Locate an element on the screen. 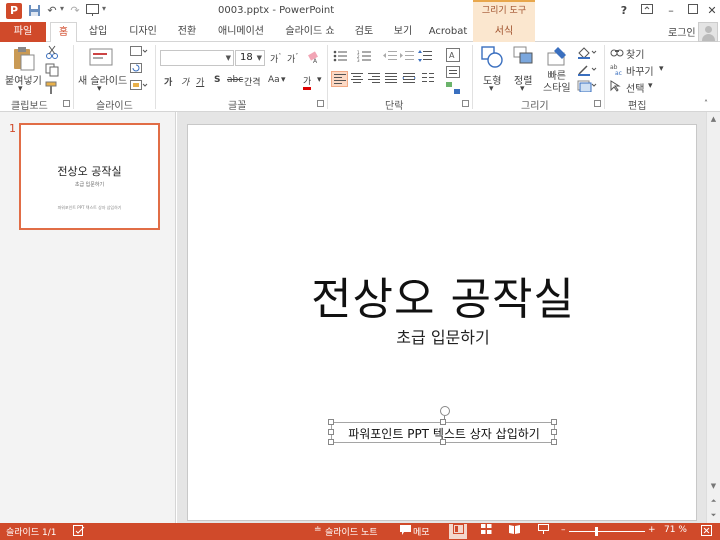 The height and width of the screenshot is (540, 720). slide-subtitle: 초급 입문하기 is located at coordinates (443, 336).